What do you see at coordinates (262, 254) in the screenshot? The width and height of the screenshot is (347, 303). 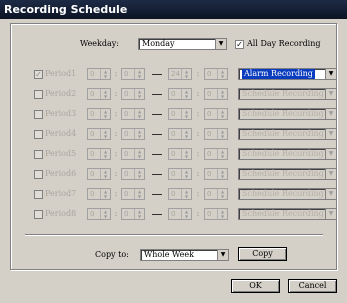 I see `copy-button: Copy` at bounding box center [262, 254].